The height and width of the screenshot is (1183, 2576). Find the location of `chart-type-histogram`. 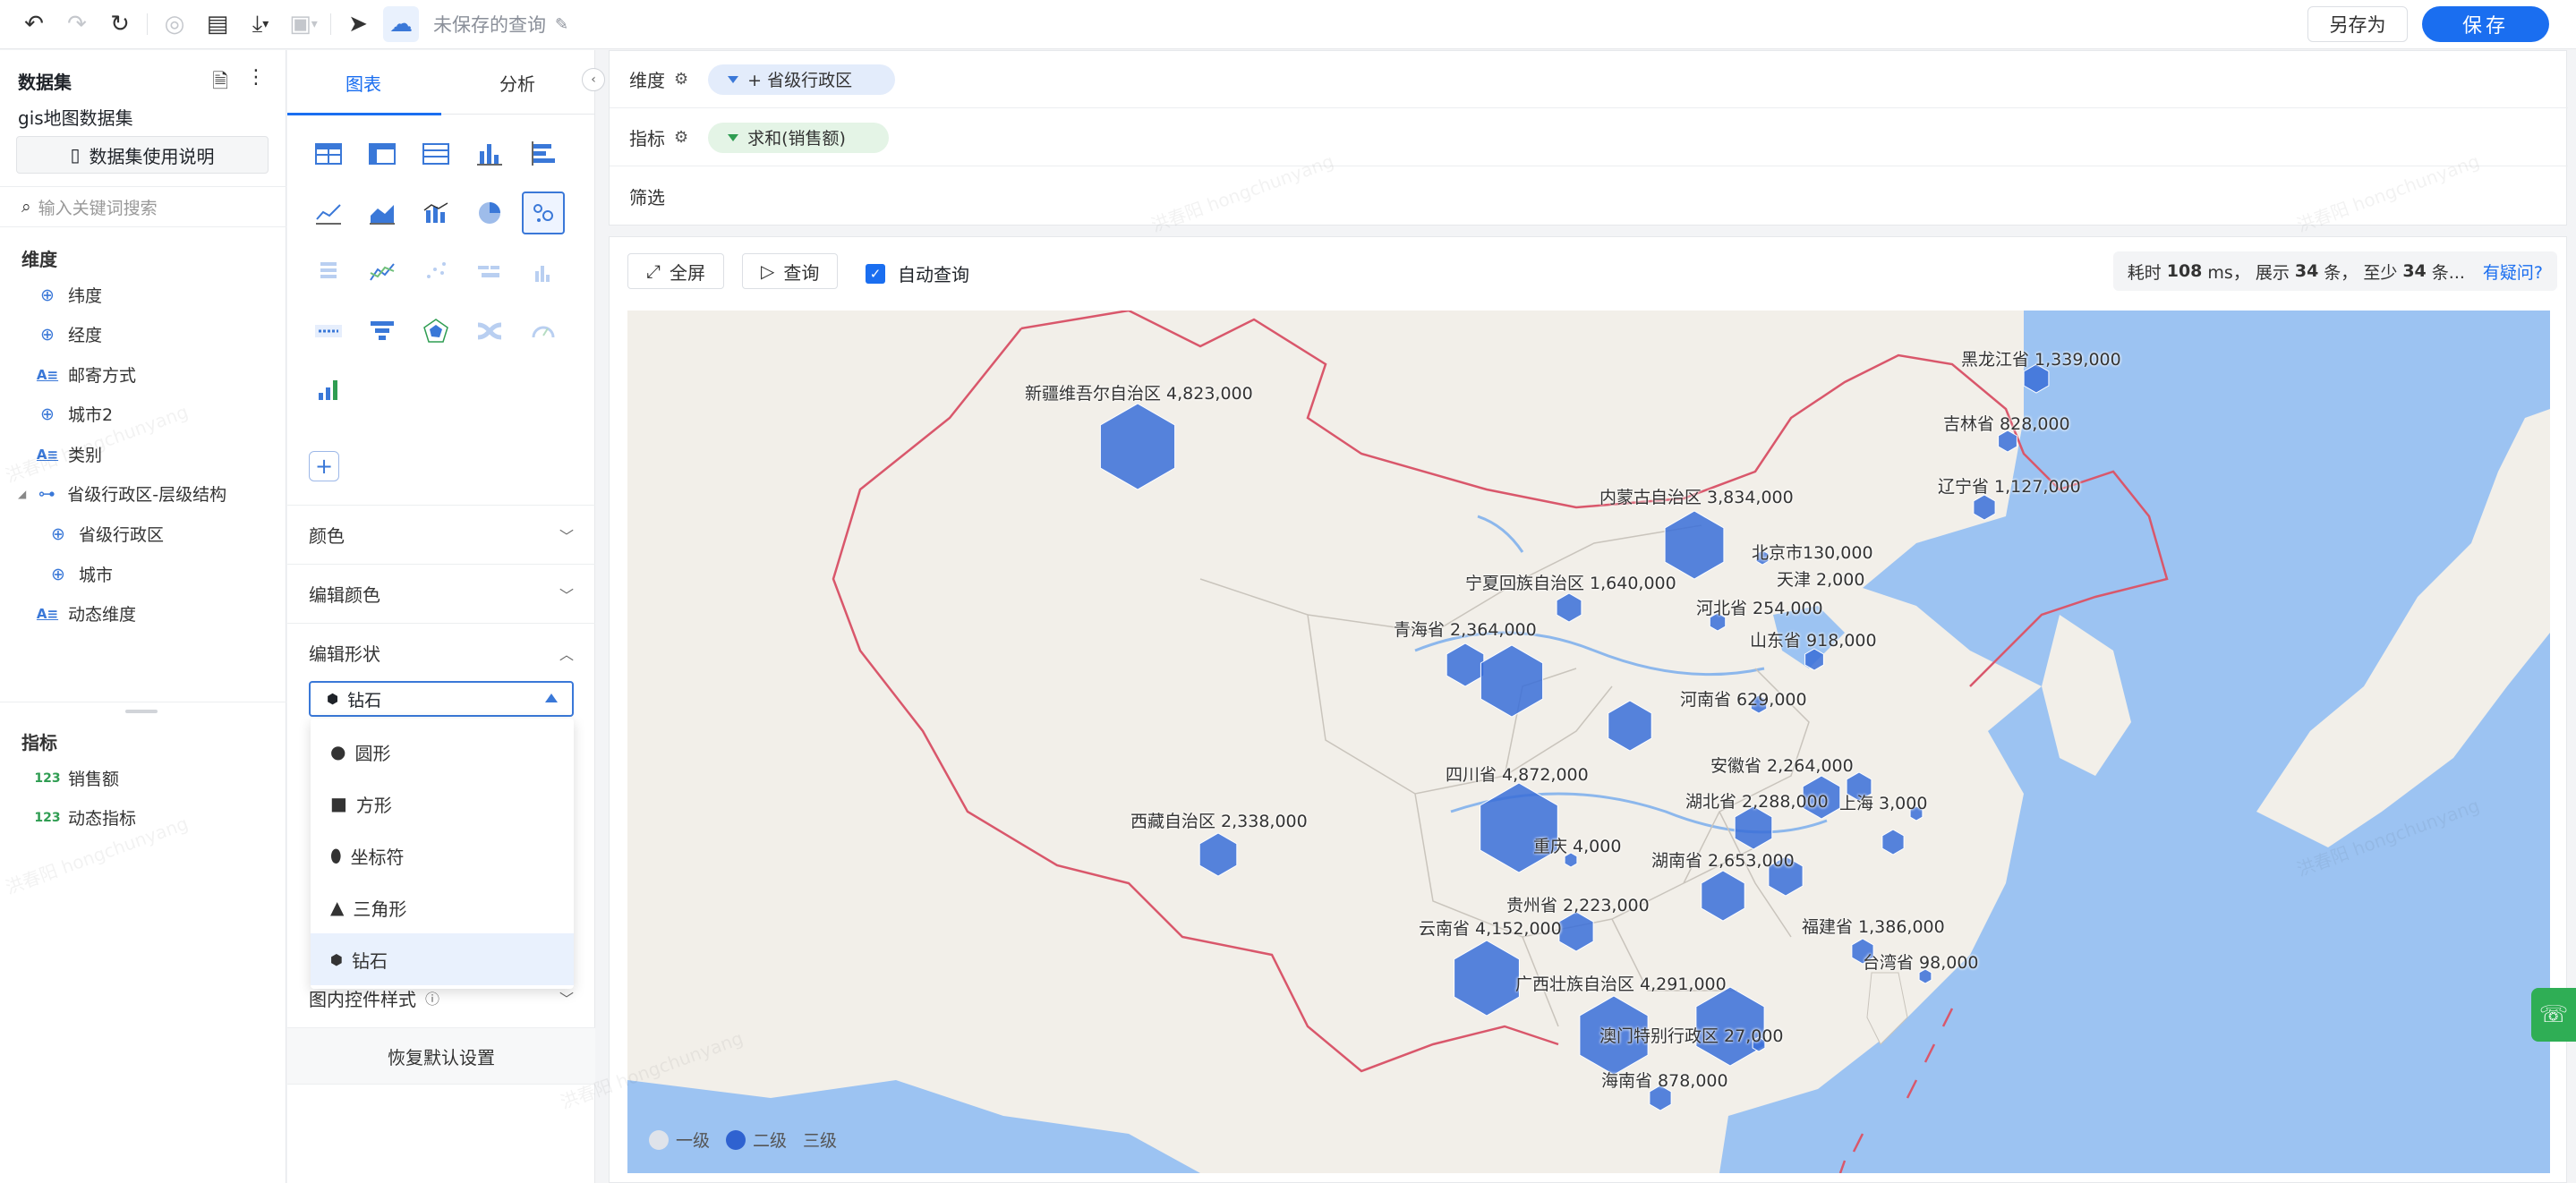

chart-type-histogram is located at coordinates (543, 272).